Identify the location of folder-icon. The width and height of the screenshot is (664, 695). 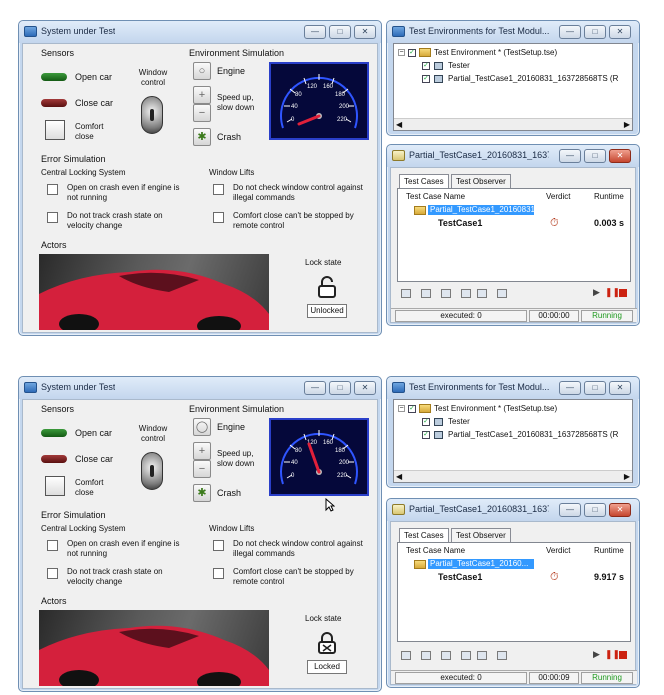
(425, 408).